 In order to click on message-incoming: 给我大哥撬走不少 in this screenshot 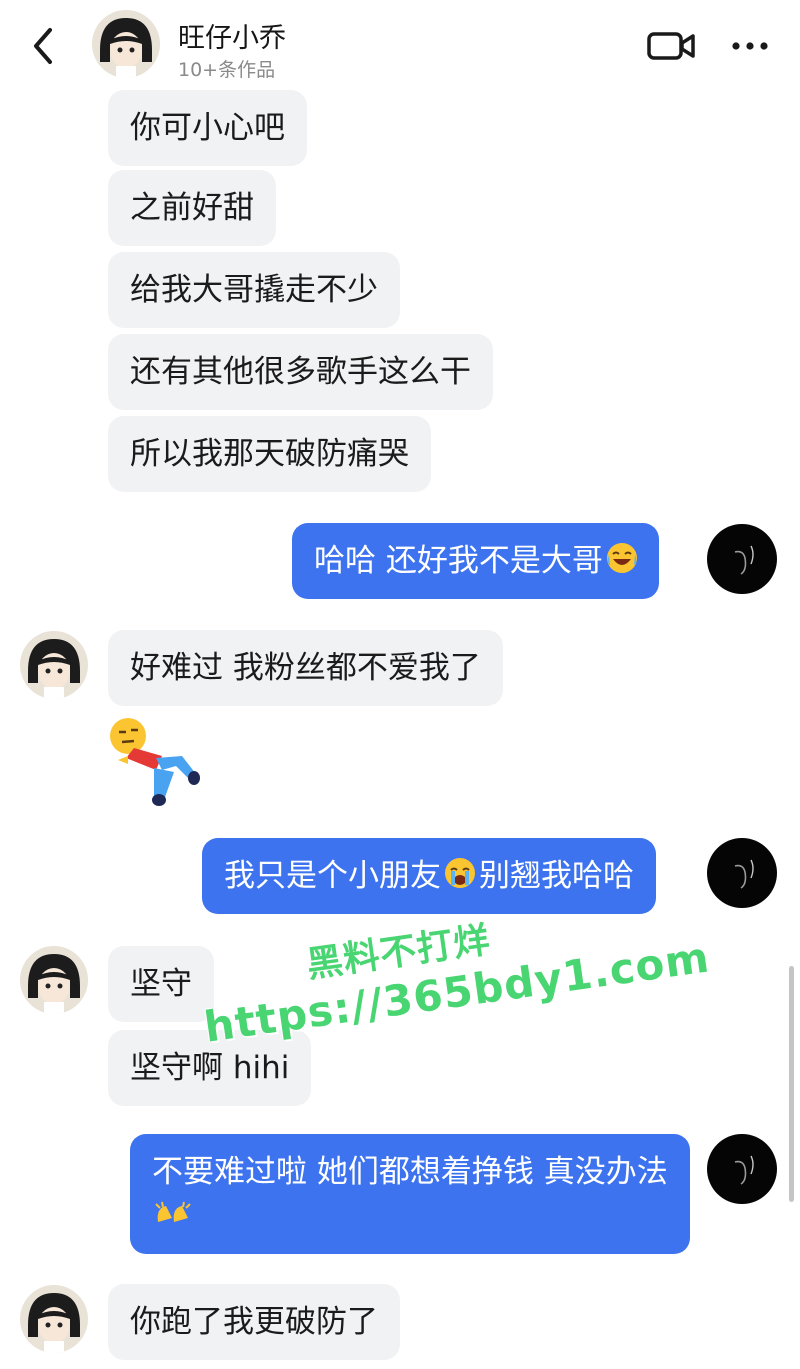, I will do `click(254, 290)`.